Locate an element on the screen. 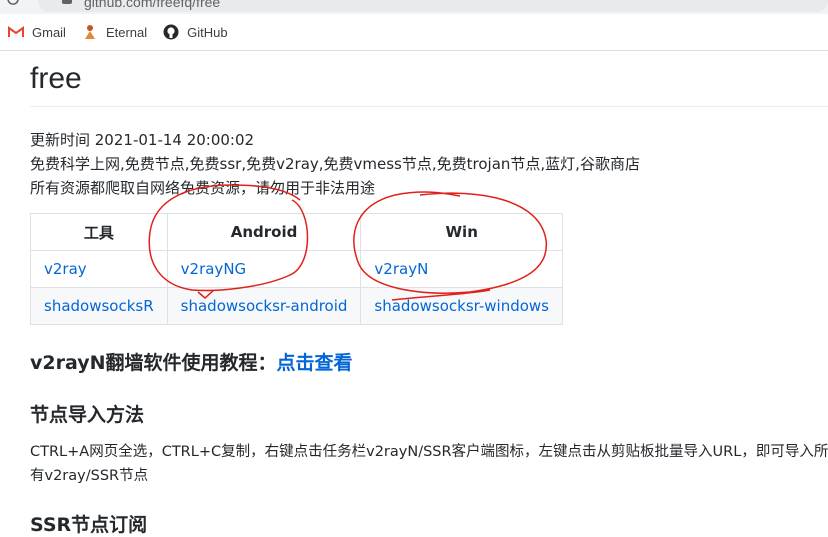 This screenshot has width=828, height=537. header-win: Win is located at coordinates (461, 232).